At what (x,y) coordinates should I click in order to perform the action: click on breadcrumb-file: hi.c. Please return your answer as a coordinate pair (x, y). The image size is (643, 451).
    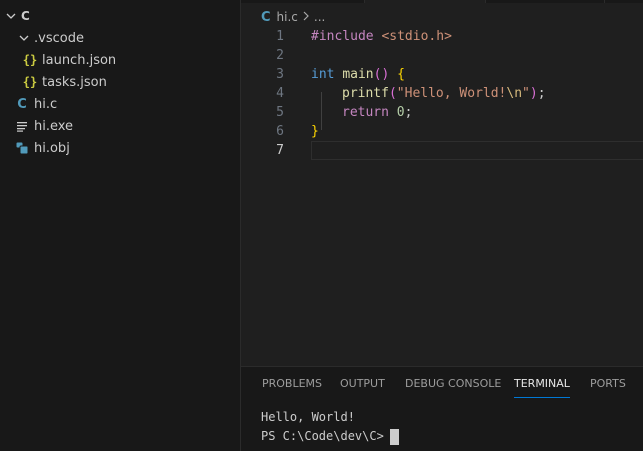
    Looking at the image, I should click on (287, 17).